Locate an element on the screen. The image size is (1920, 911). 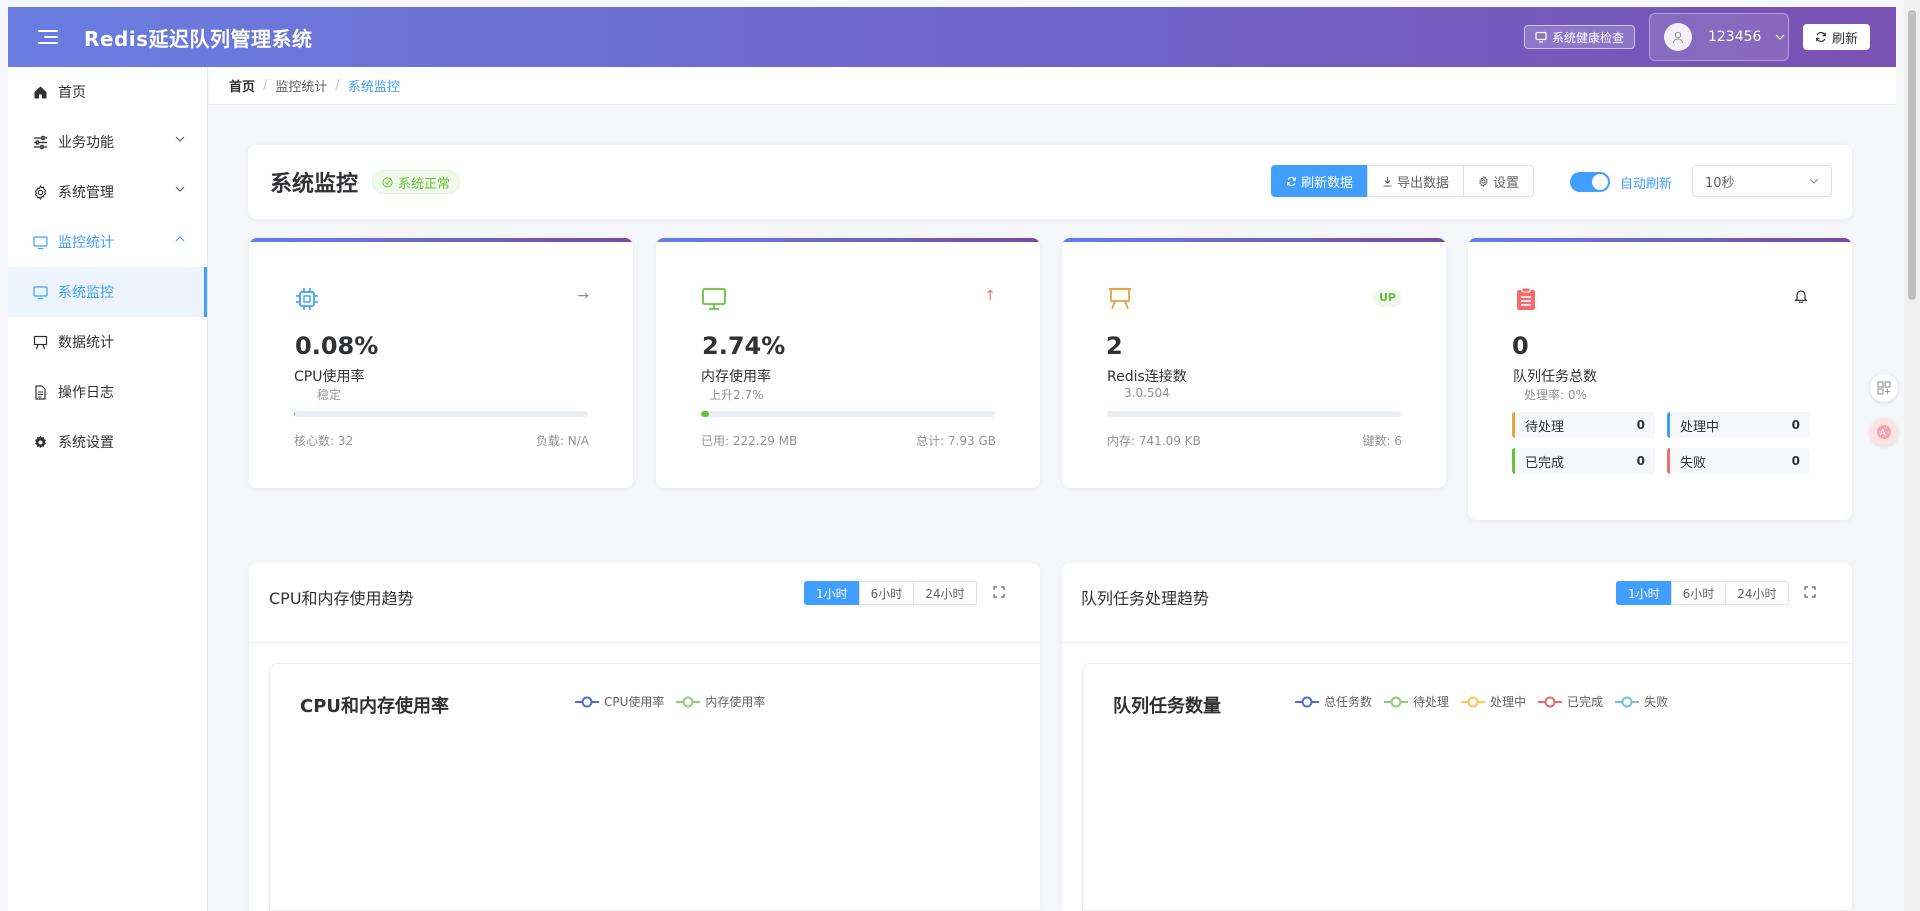
panel-header: CPU和内存使用趋势 1小时 6小时 24小时 is located at coordinates (644, 603).